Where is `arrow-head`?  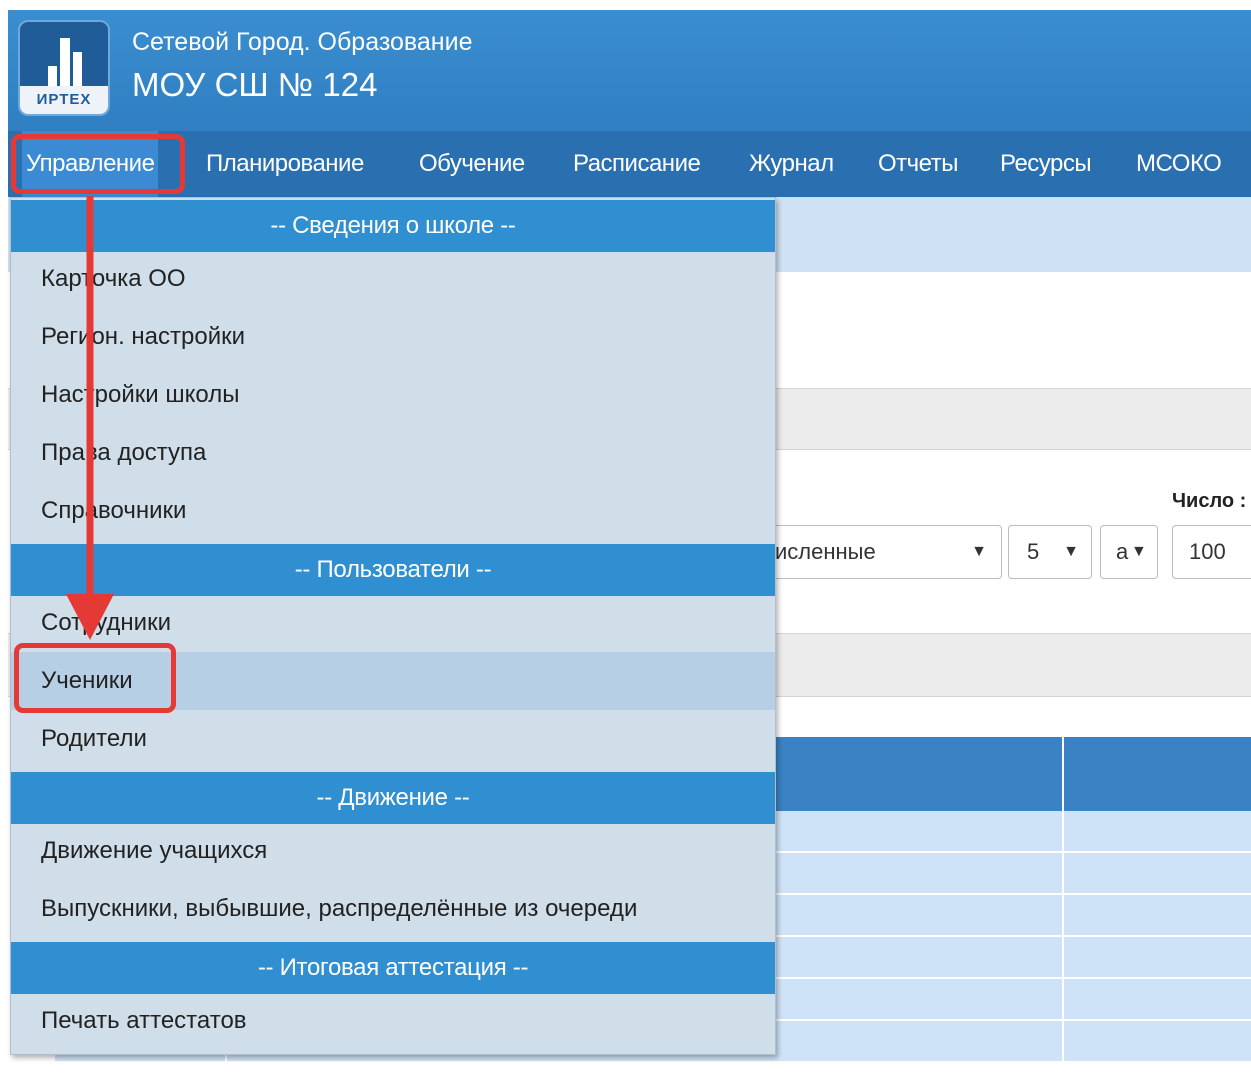
arrow-head is located at coordinates (90, 617).